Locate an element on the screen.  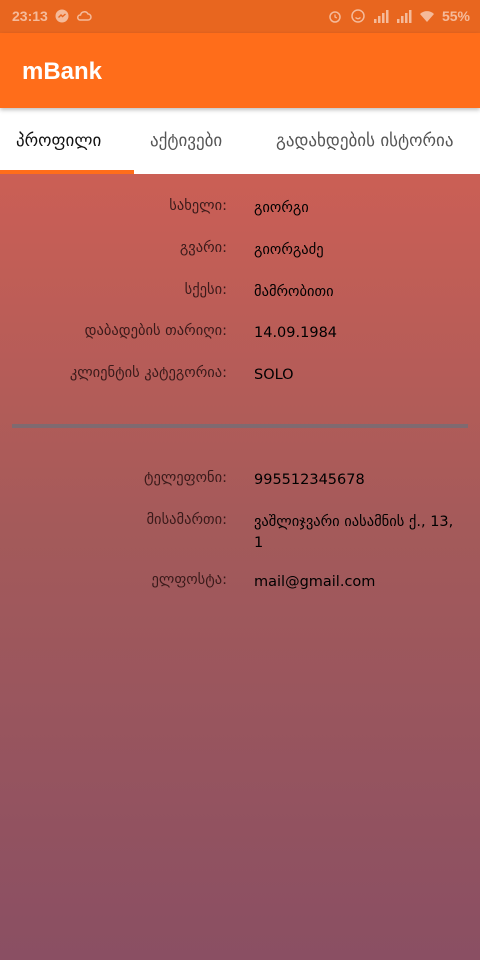
field-value: გიორგი is located at coordinates (281, 208).